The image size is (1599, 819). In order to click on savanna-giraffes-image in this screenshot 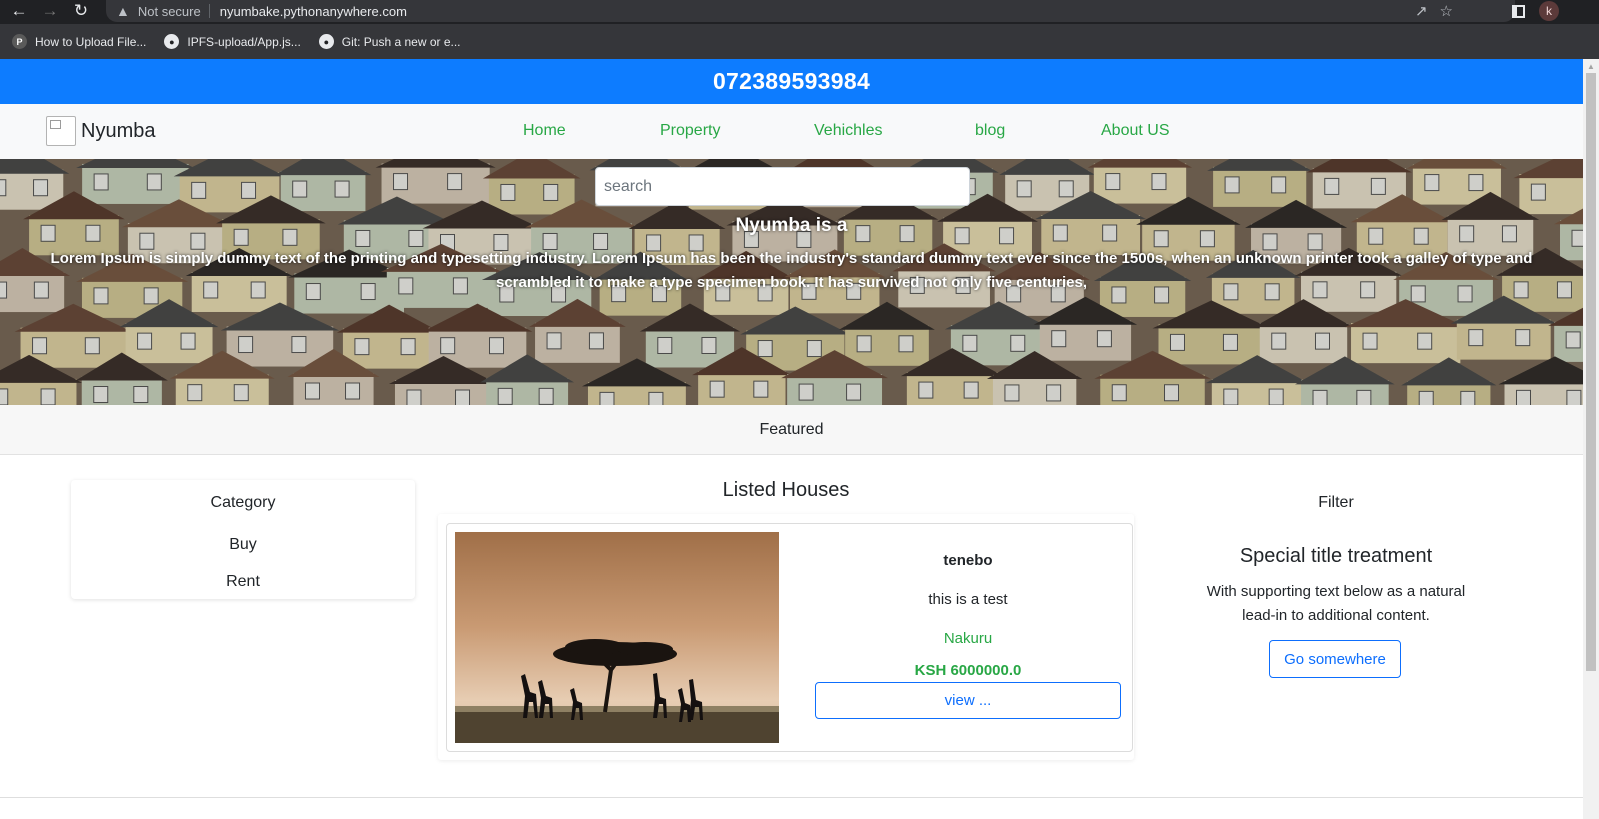, I will do `click(617, 637)`.